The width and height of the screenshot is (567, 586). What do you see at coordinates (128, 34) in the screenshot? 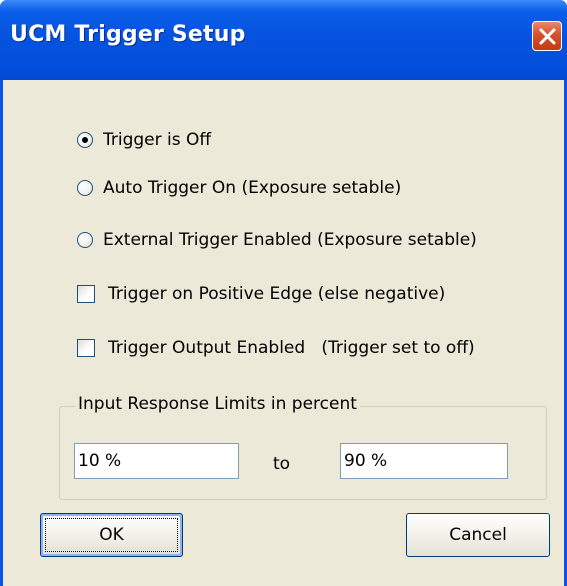
I see `window-title: UCM Trigger Setup` at bounding box center [128, 34].